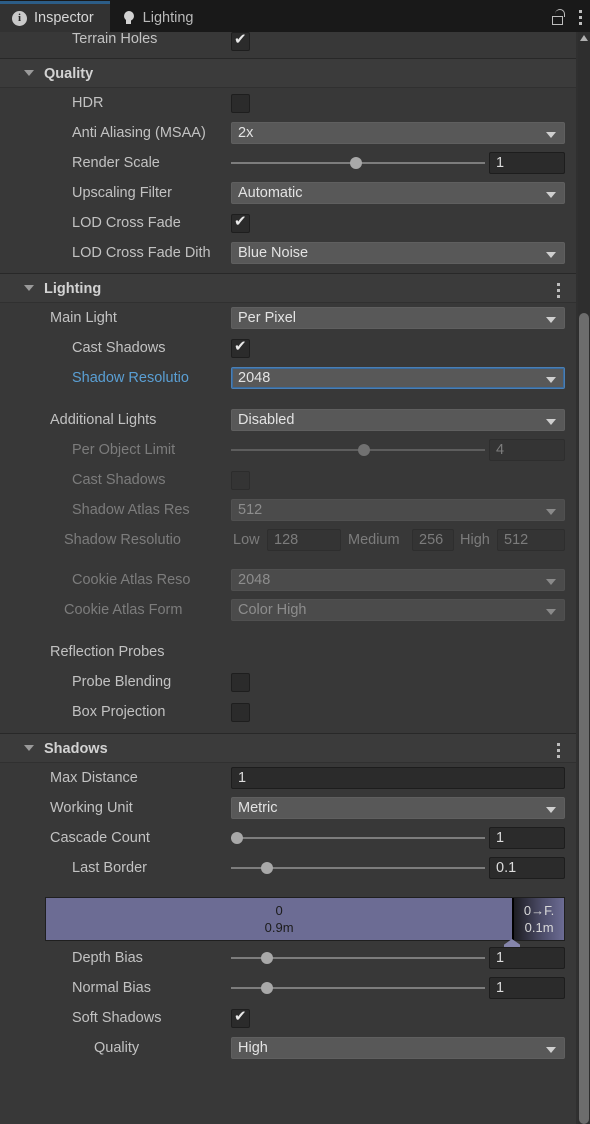 Image resolution: width=590 pixels, height=1124 pixels. What do you see at coordinates (289, 450) in the screenshot?
I see `row-per-object-limit: Per Object Limit 4` at bounding box center [289, 450].